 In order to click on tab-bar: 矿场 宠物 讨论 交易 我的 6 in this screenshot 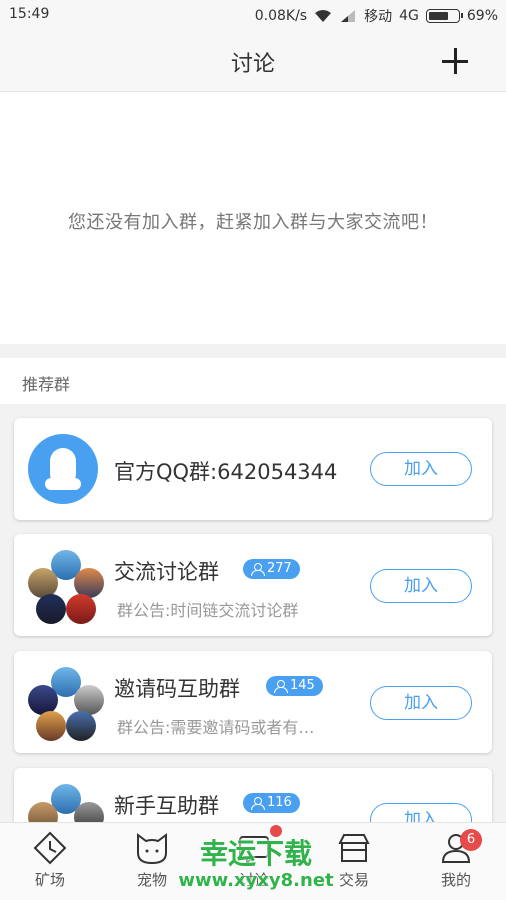, I will do `click(253, 861)`.